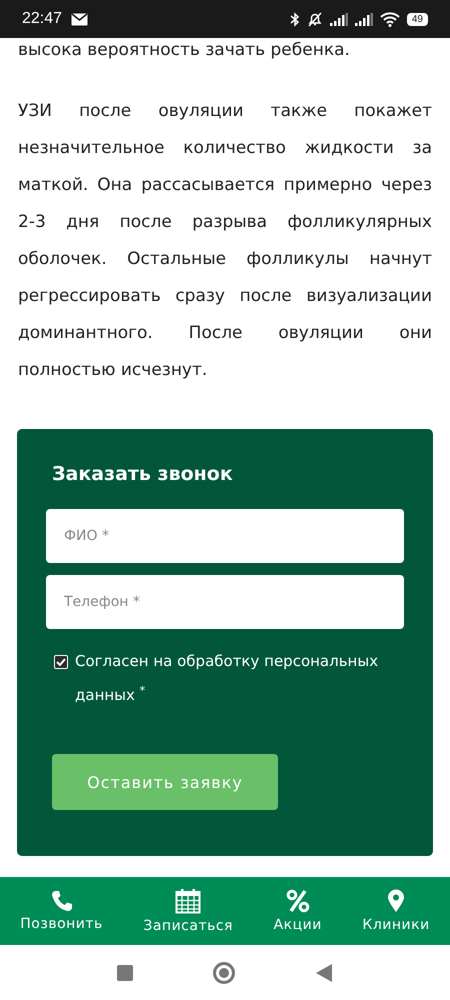 This screenshot has width=450, height=1000. What do you see at coordinates (165, 782) in the screenshot?
I see `submit-button: Оставить заявку` at bounding box center [165, 782].